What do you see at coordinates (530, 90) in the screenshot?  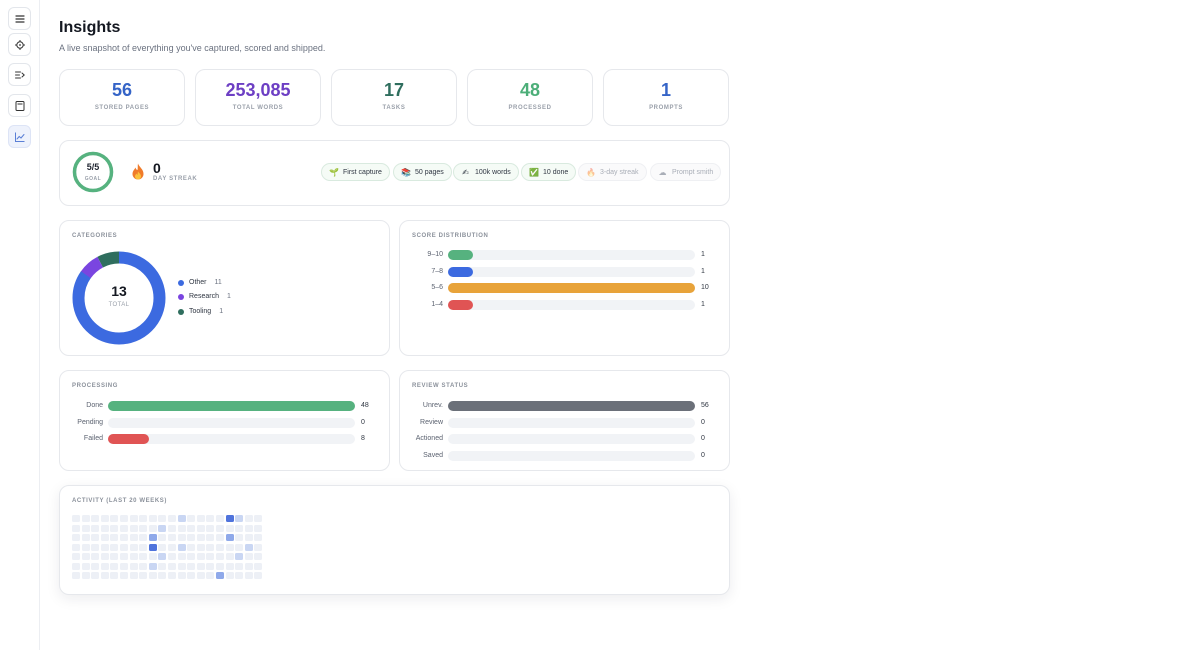 I see `stat-value: 48` at bounding box center [530, 90].